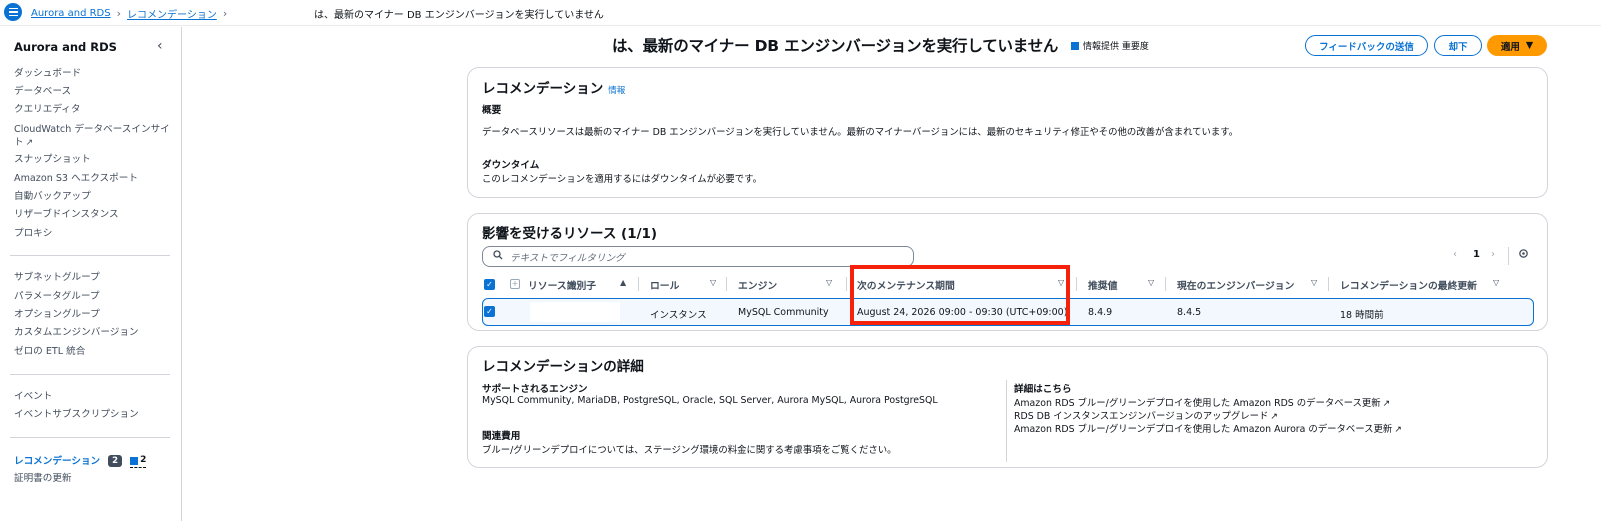  Describe the element at coordinates (489, 311) in the screenshot. I see `row-checkbox: ✓` at that location.